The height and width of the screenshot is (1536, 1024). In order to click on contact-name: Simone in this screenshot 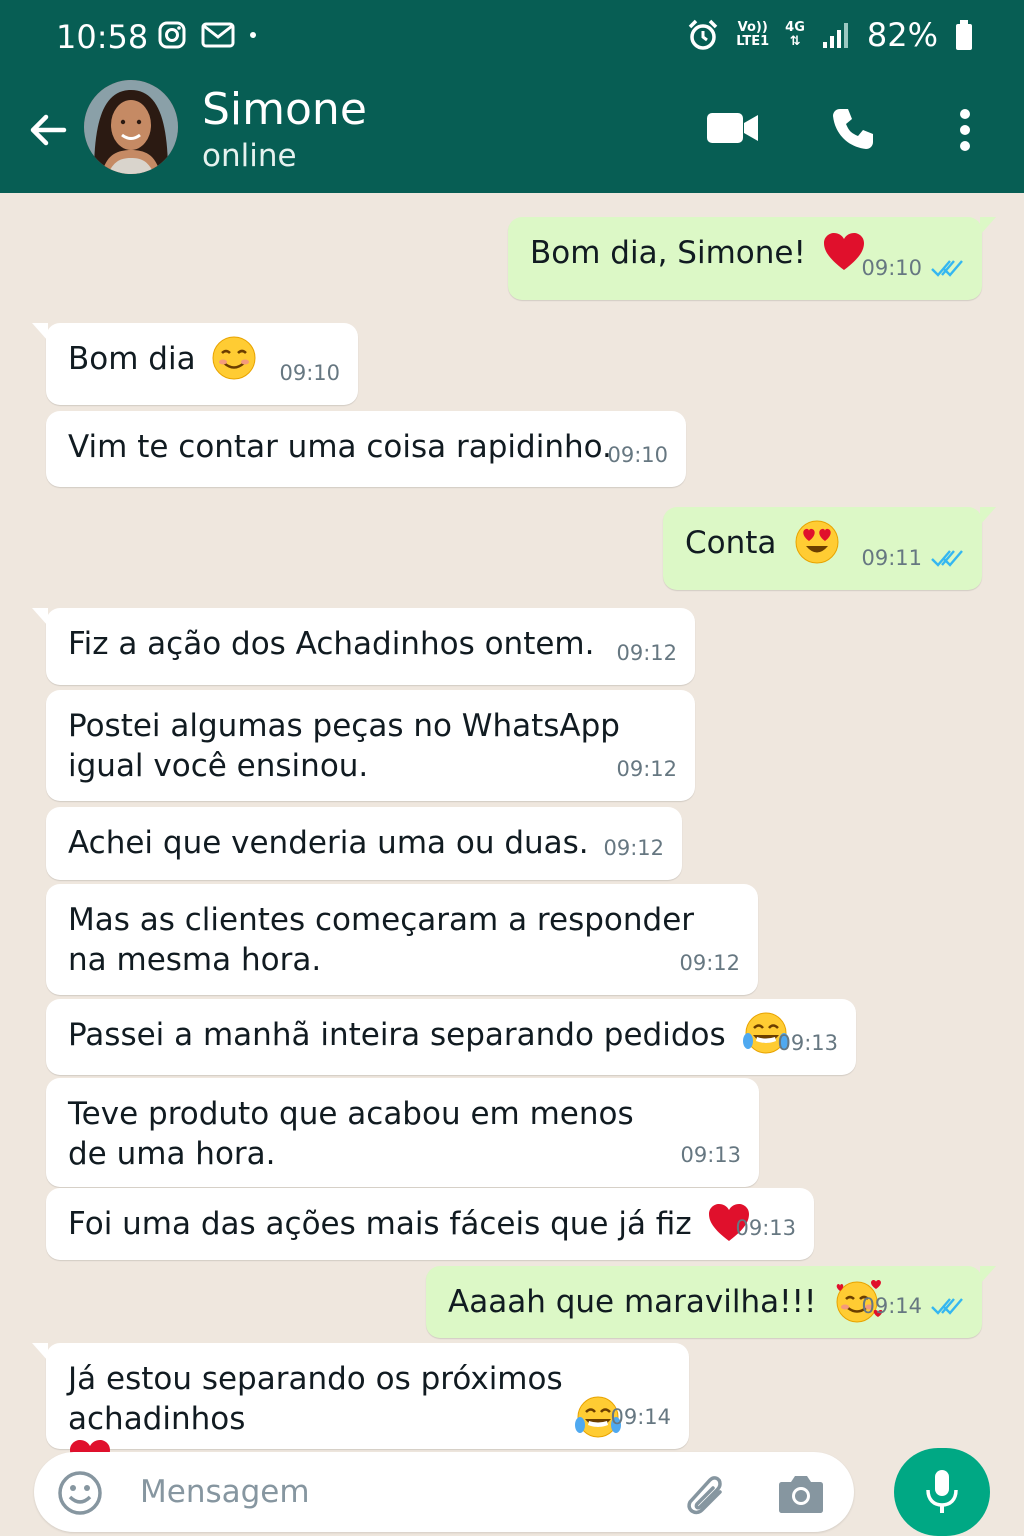, I will do `click(284, 109)`.